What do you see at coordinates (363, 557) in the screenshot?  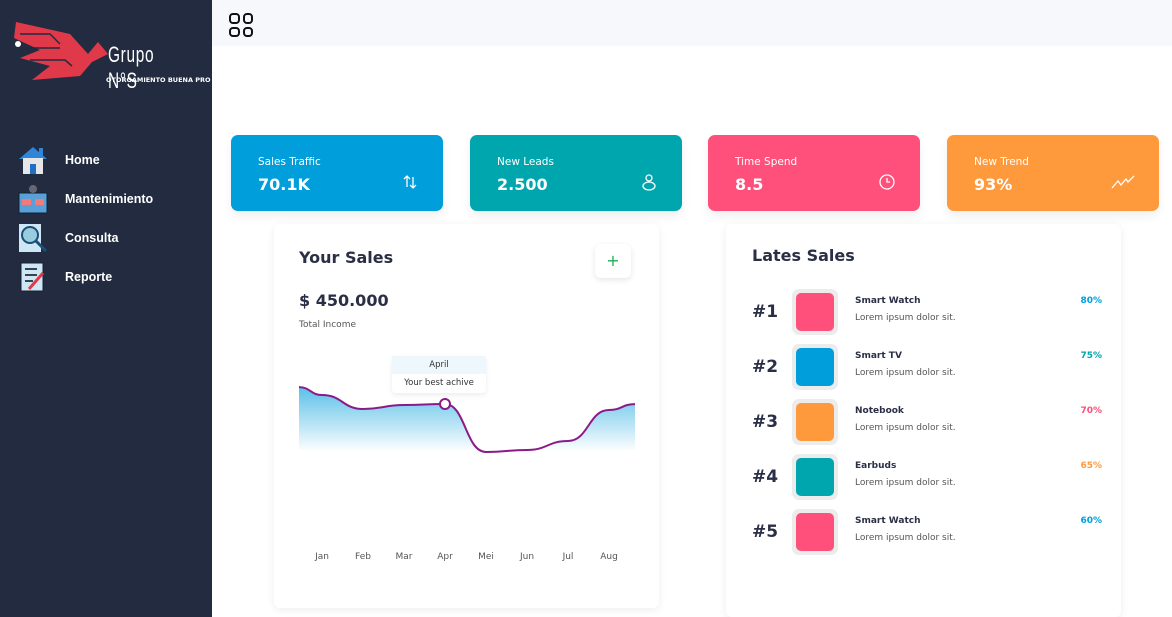 I see `x-tick-label: Feb` at bounding box center [363, 557].